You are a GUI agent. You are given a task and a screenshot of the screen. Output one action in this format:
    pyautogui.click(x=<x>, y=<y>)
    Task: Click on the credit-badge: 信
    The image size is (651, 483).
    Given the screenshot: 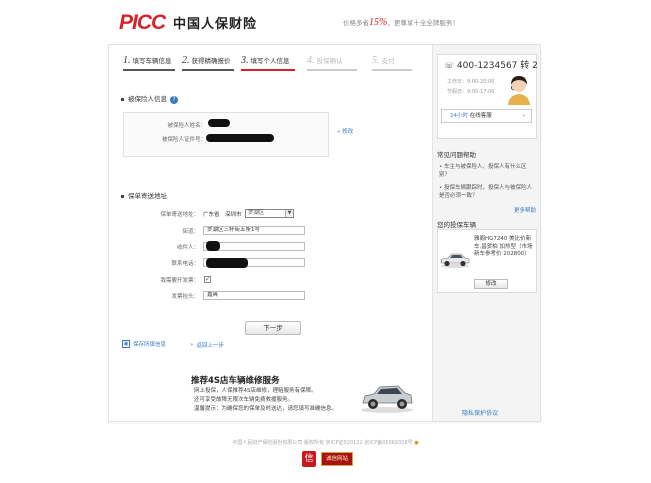 What is the action you would take?
    pyautogui.click(x=309, y=459)
    